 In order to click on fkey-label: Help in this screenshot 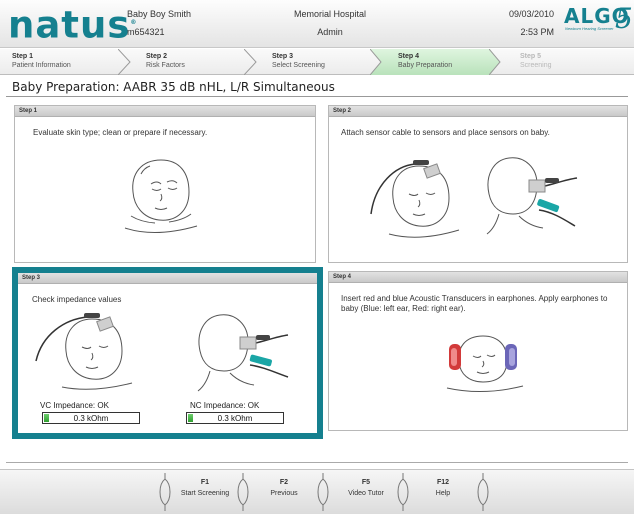, I will do `click(443, 493)`.